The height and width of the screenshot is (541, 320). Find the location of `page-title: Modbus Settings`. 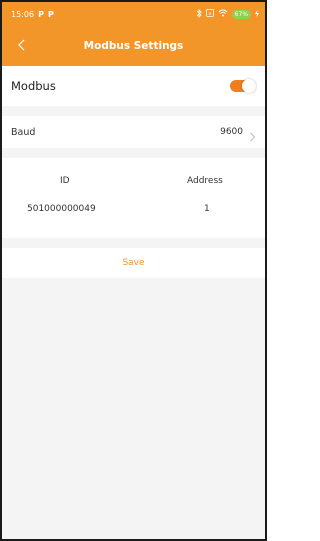

page-title: Modbus Settings is located at coordinates (133, 46).